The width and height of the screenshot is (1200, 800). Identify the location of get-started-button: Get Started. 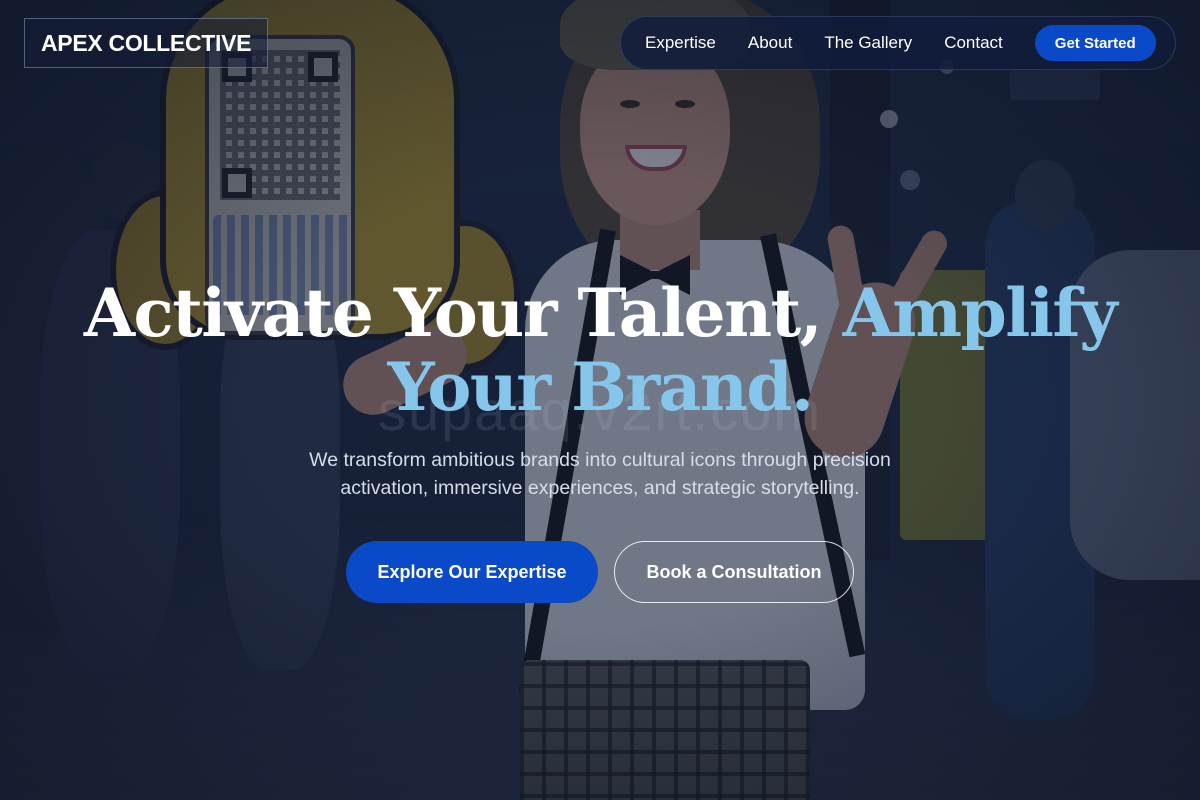
(1095, 43).